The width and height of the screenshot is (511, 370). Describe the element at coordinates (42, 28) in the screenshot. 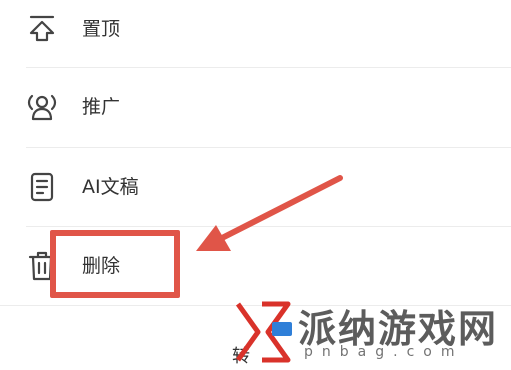

I see `pin-top-icon` at that location.